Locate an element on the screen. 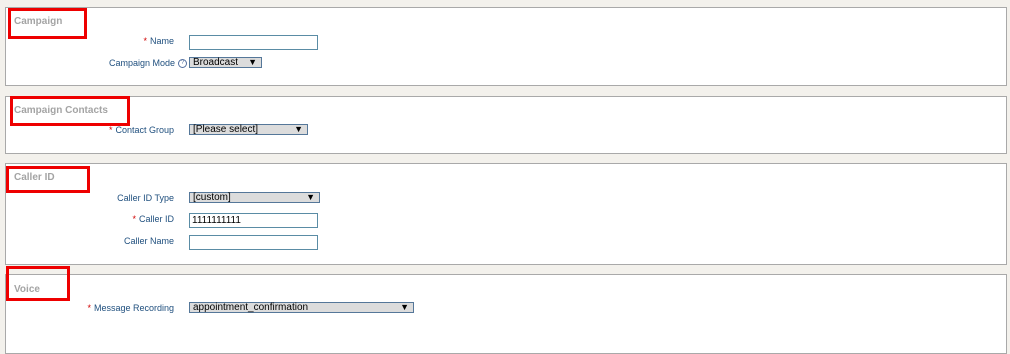 The width and height of the screenshot is (1010, 354). caller-name-label: Caller Name is located at coordinates (148, 241).